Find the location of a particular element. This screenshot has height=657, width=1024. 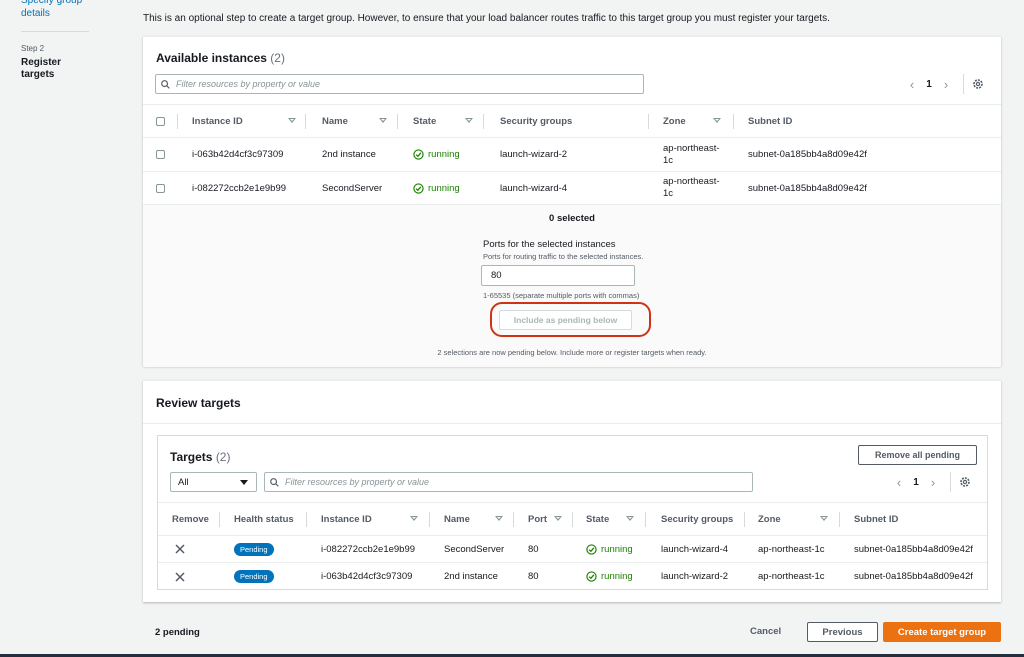

targets-filter-select: All is located at coordinates (213, 482).